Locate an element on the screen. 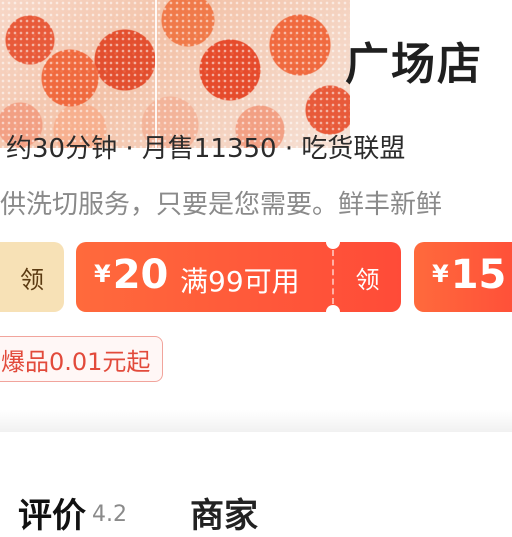  coupon-card: ¥20 满99可用 领 is located at coordinates (238, 277).